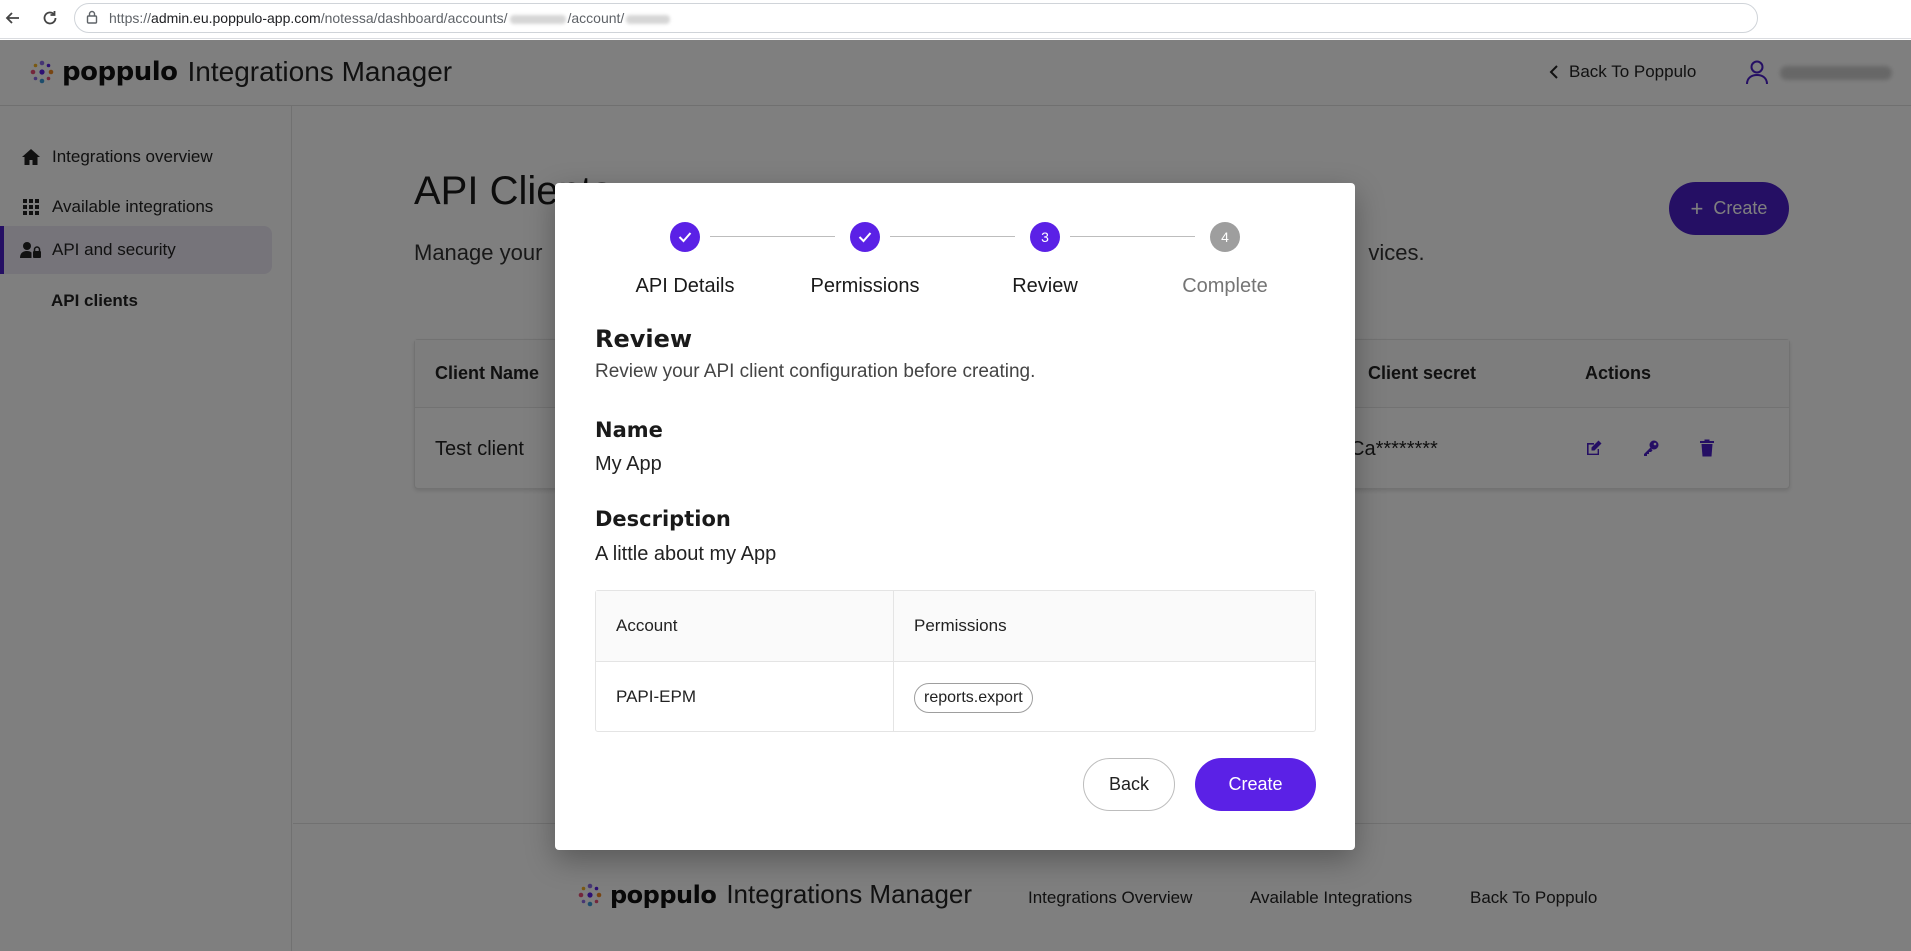 The height and width of the screenshot is (951, 1911). What do you see at coordinates (656, 696) in the screenshot?
I see `account-cell: PAPI-EPM` at bounding box center [656, 696].